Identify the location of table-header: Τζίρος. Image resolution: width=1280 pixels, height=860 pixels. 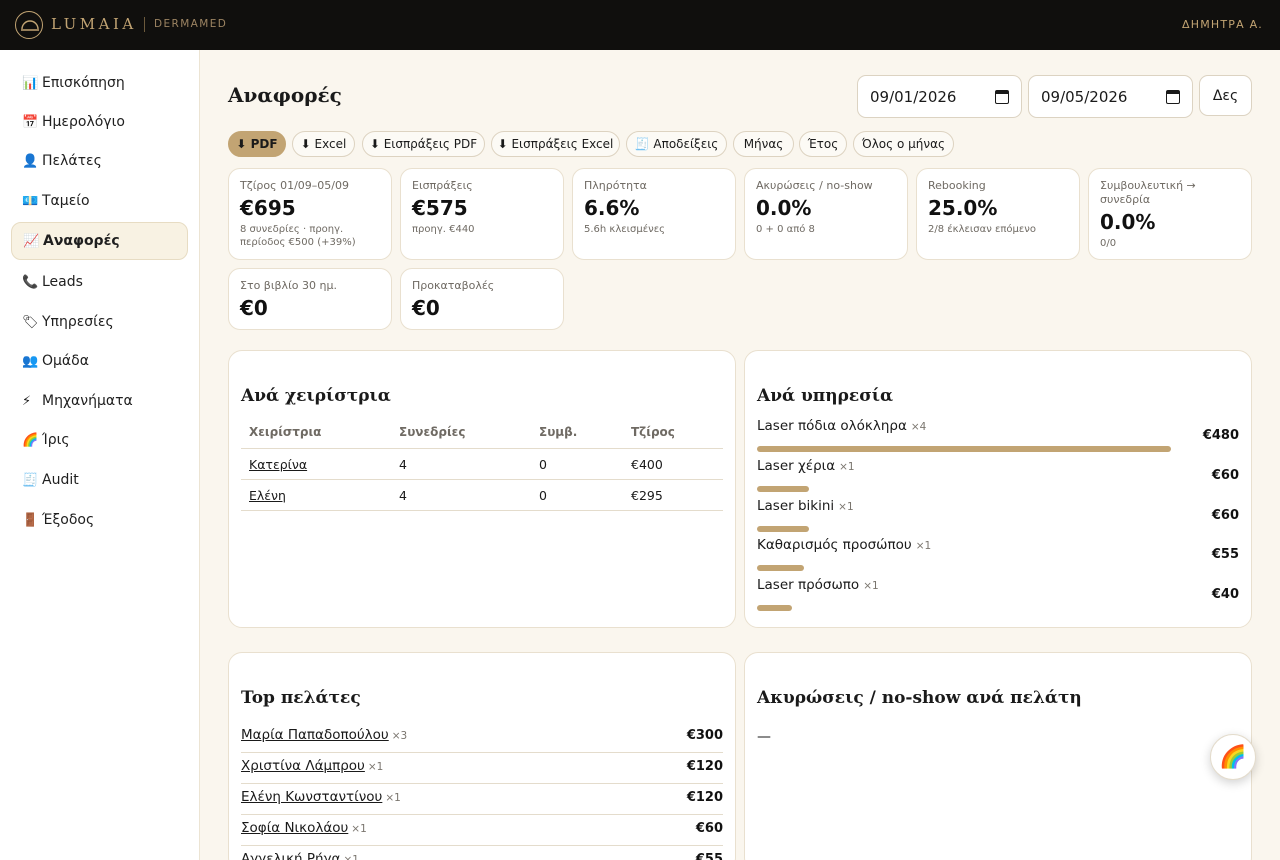
(653, 432).